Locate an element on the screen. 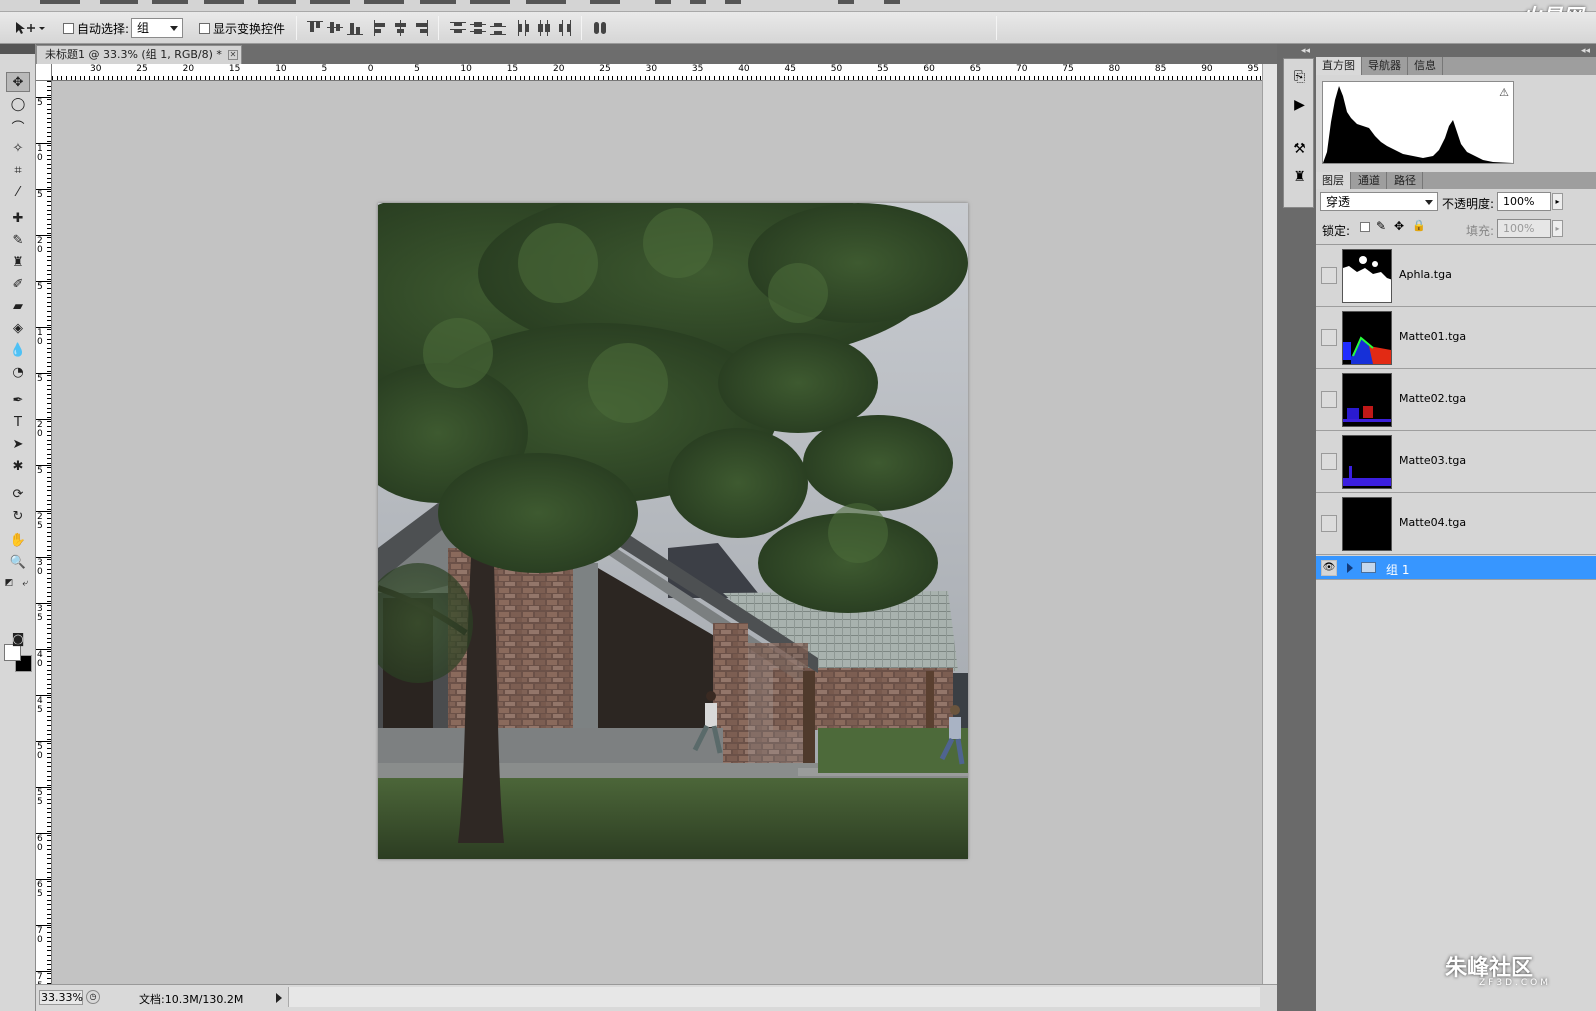 The image size is (1596, 1011). hand-tool-icon: ✋ is located at coordinates (18, 540).